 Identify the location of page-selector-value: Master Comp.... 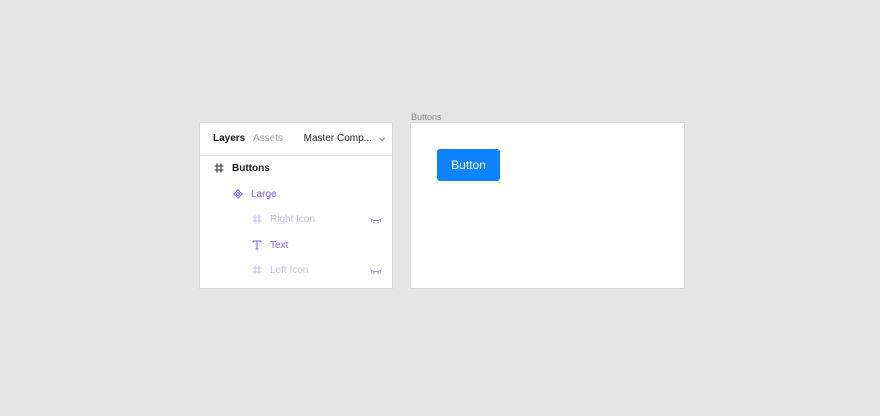
(337, 138).